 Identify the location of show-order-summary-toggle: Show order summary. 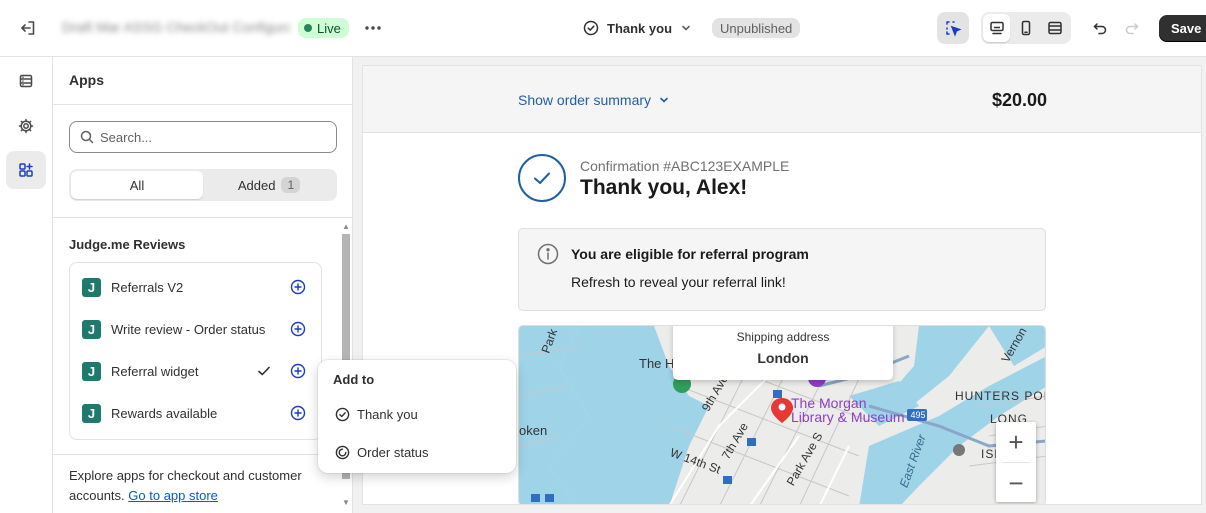
(594, 100).